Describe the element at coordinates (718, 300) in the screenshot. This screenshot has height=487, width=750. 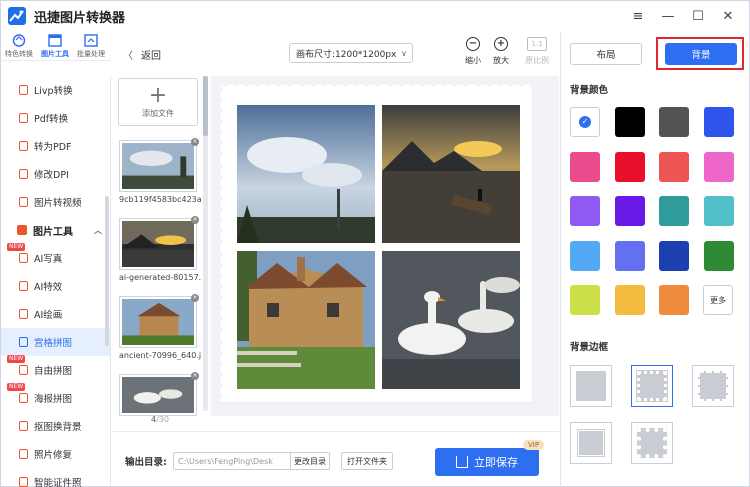
I see `more-colors-button: 更多` at that location.